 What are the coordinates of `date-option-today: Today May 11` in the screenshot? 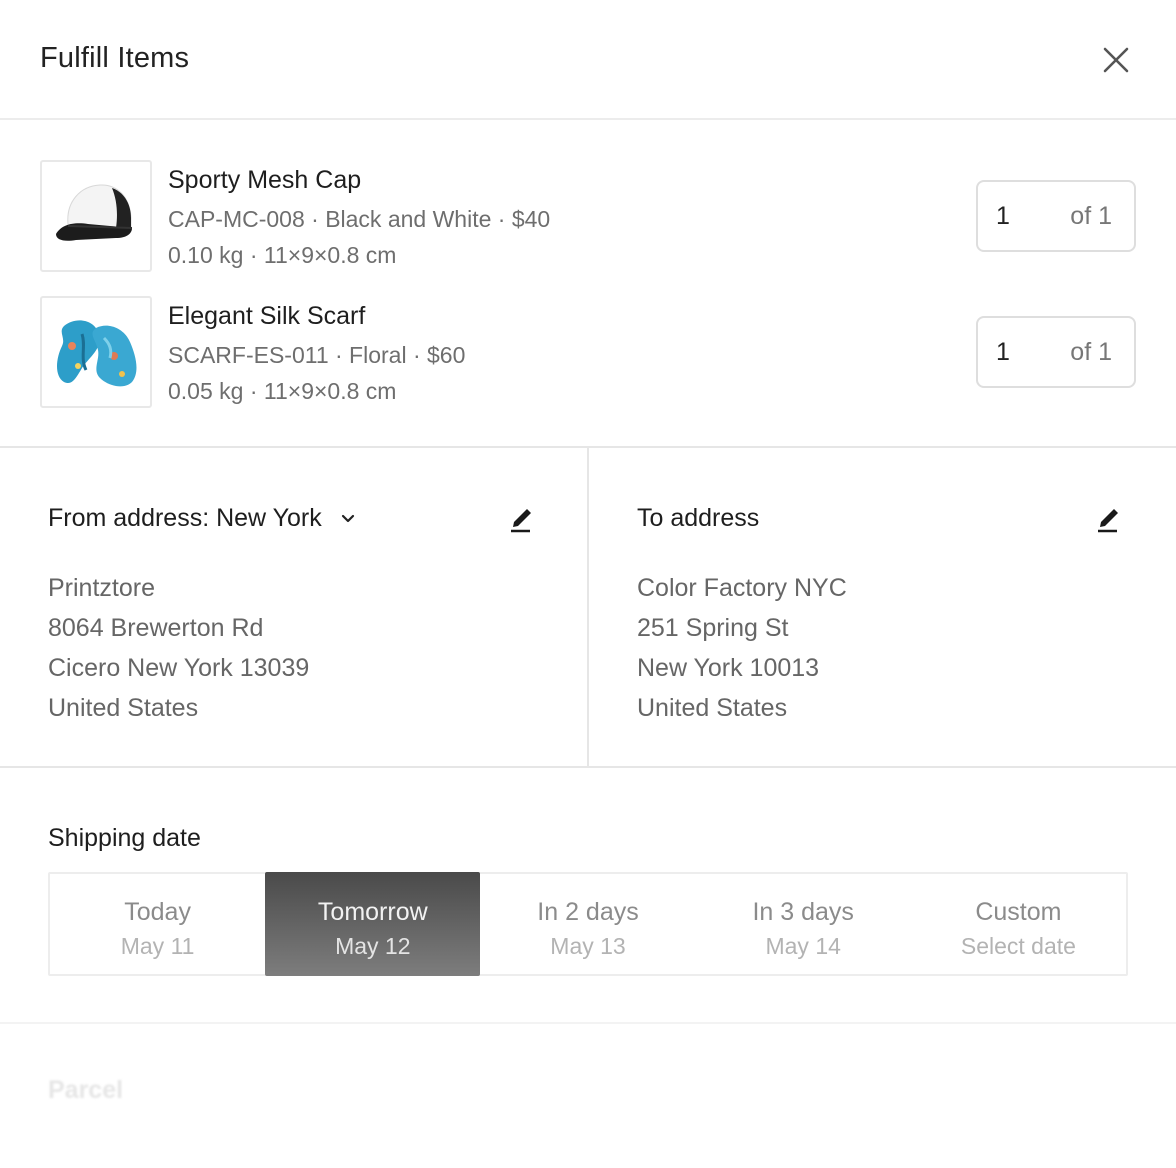 It's located at (157, 924).